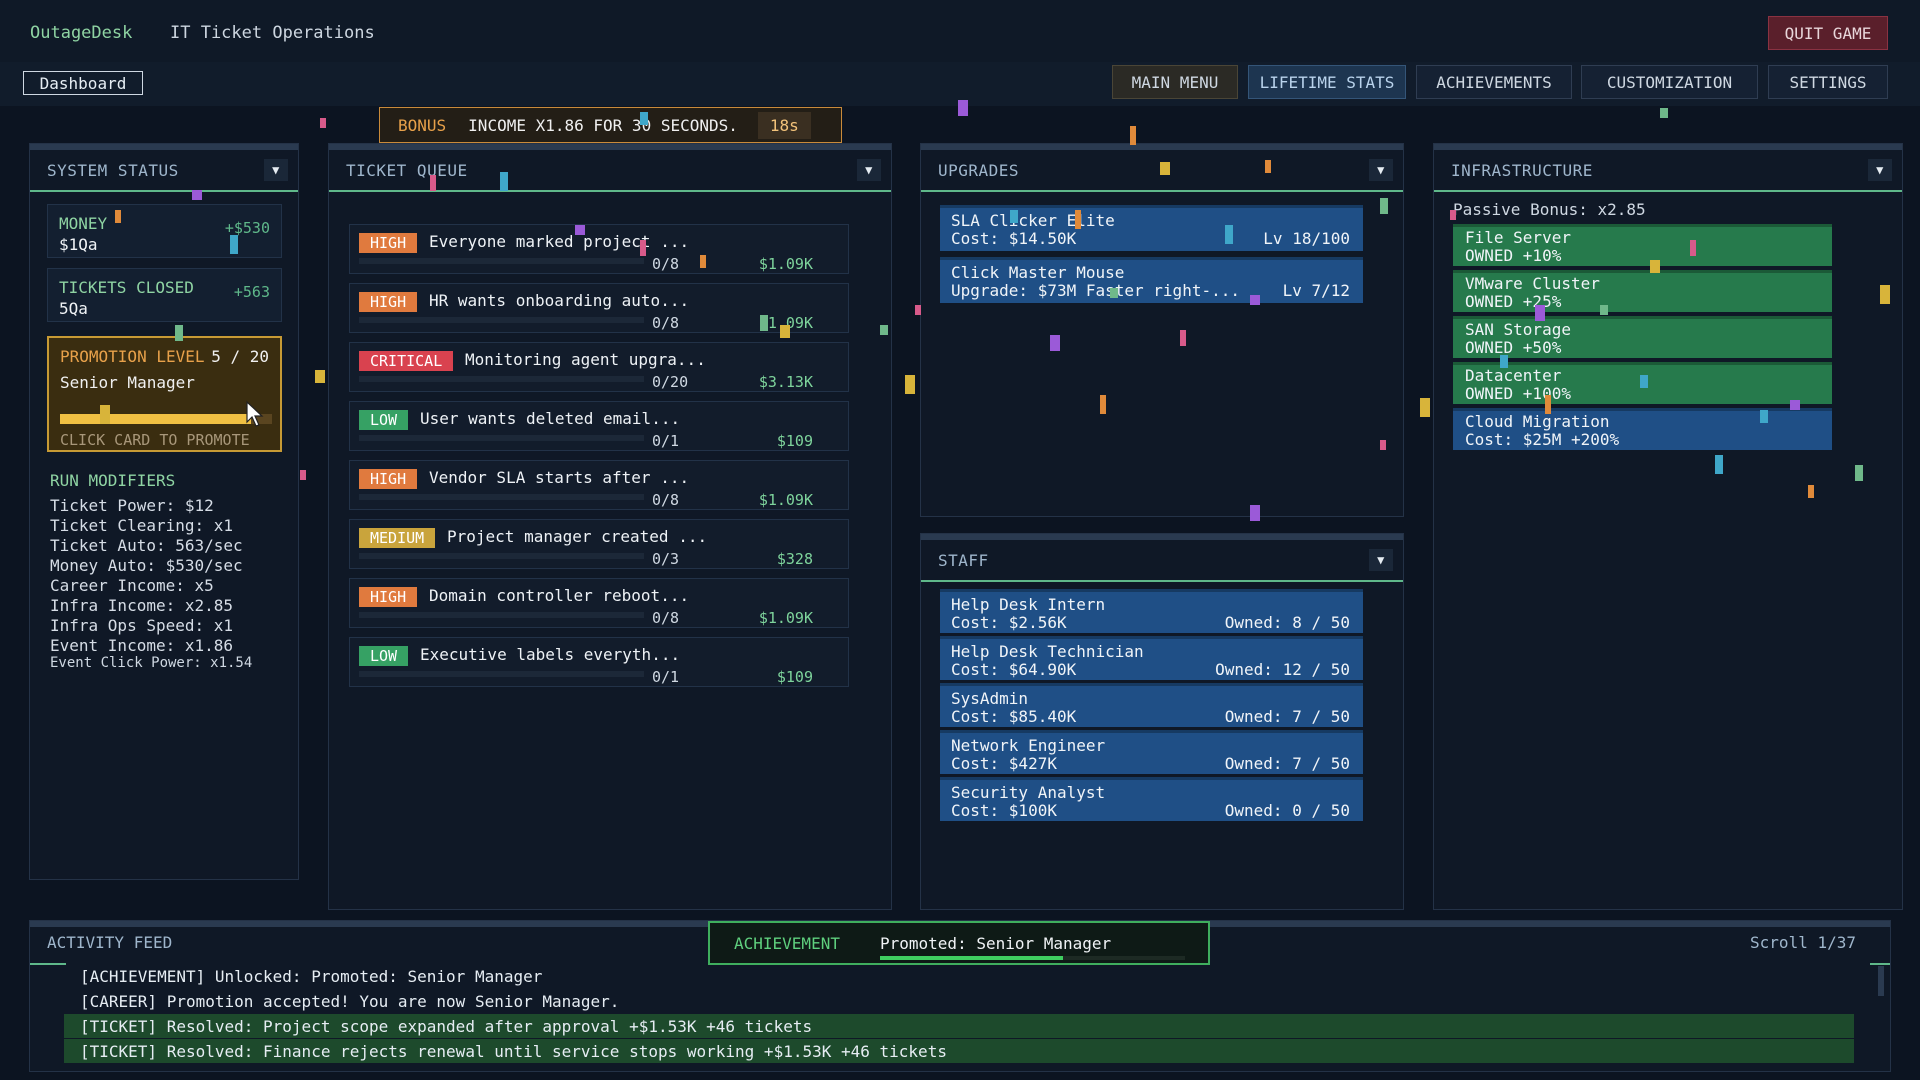  Describe the element at coordinates (959, 943) in the screenshot. I see `achievement-toast: ACHIEVEMENT Promoted: Senior Manager` at that location.